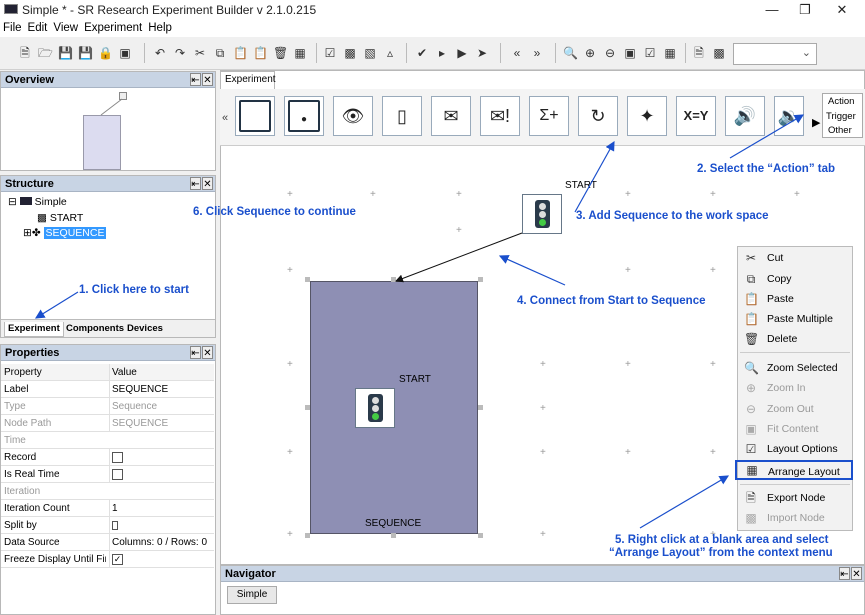  I want to click on annotation-step-4: 4. Connect from Start to Sequence, so click(611, 301).